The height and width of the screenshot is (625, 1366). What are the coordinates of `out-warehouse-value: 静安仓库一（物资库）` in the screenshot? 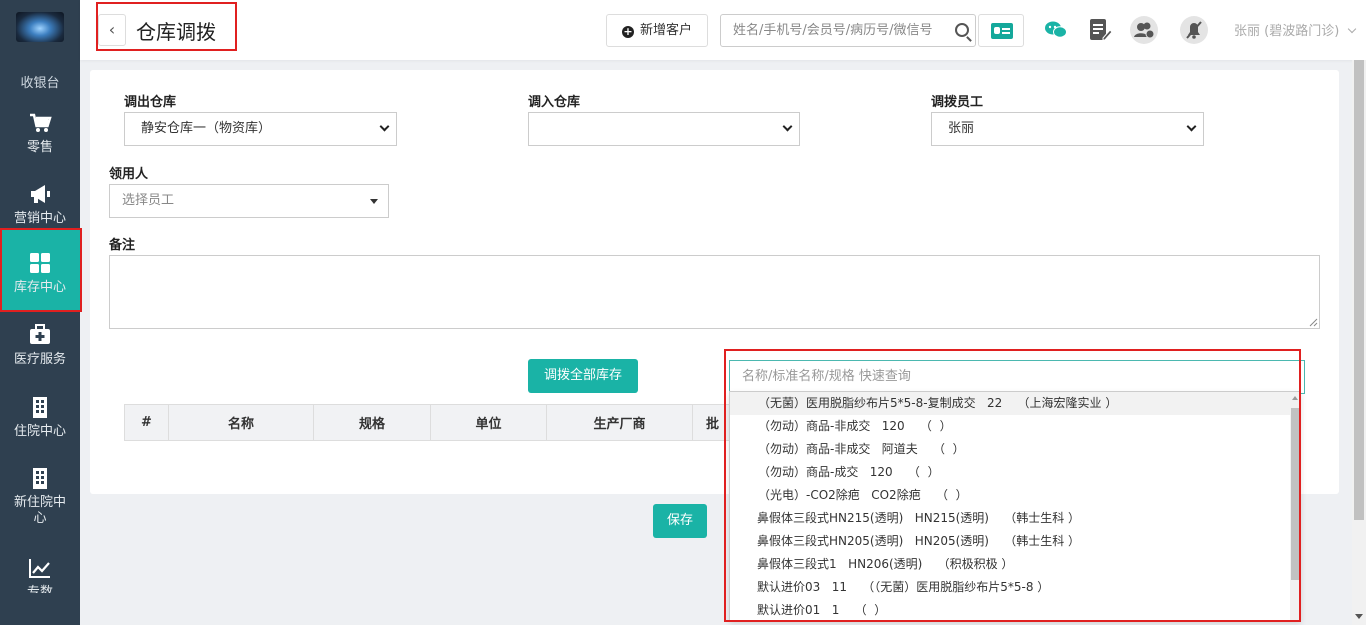 It's located at (206, 128).